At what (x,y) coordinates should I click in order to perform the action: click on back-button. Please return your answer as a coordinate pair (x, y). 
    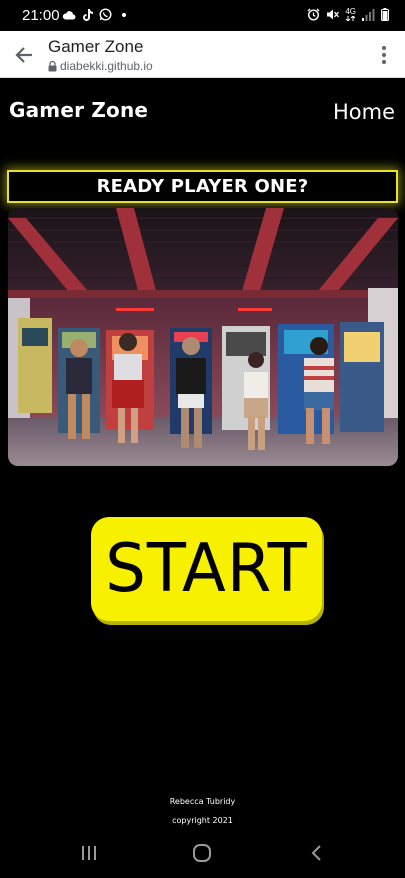
    Looking at the image, I should click on (24, 55).